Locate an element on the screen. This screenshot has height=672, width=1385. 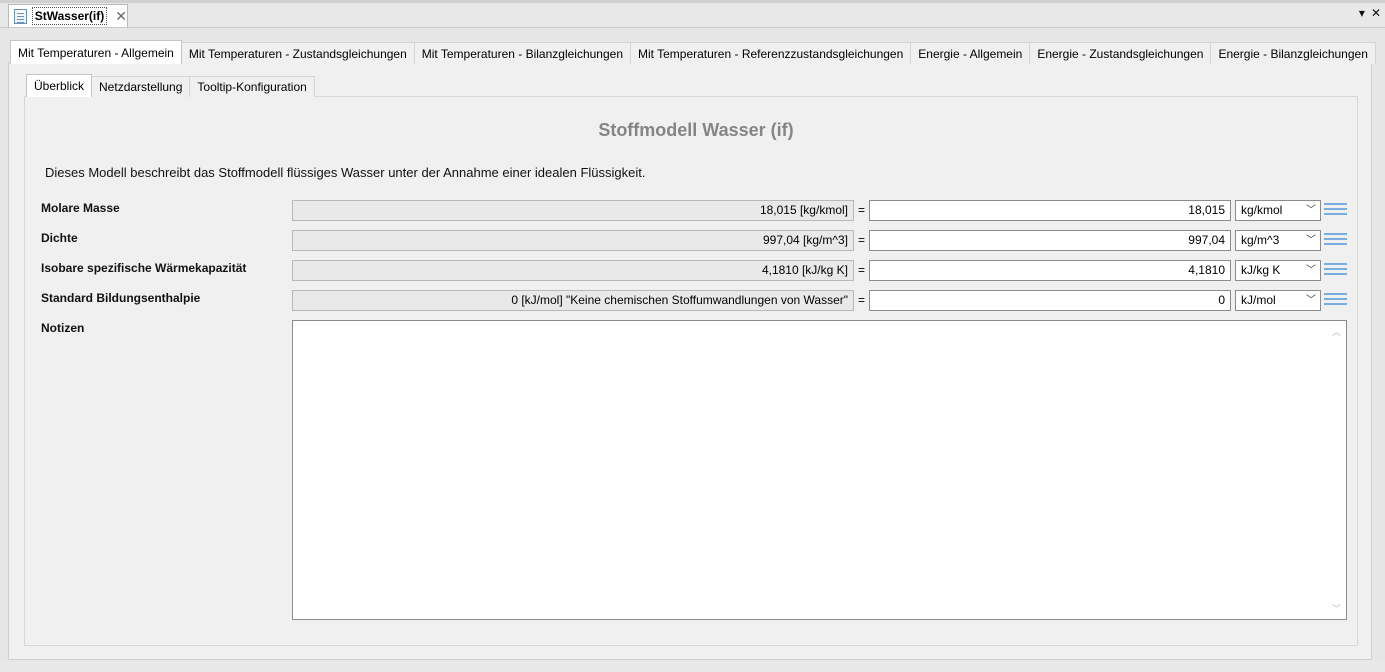
tab-mit-temperaturen-bilanzgleichungen: Mit Temperaturen - Bilanzgleichungen is located at coordinates (522, 53).